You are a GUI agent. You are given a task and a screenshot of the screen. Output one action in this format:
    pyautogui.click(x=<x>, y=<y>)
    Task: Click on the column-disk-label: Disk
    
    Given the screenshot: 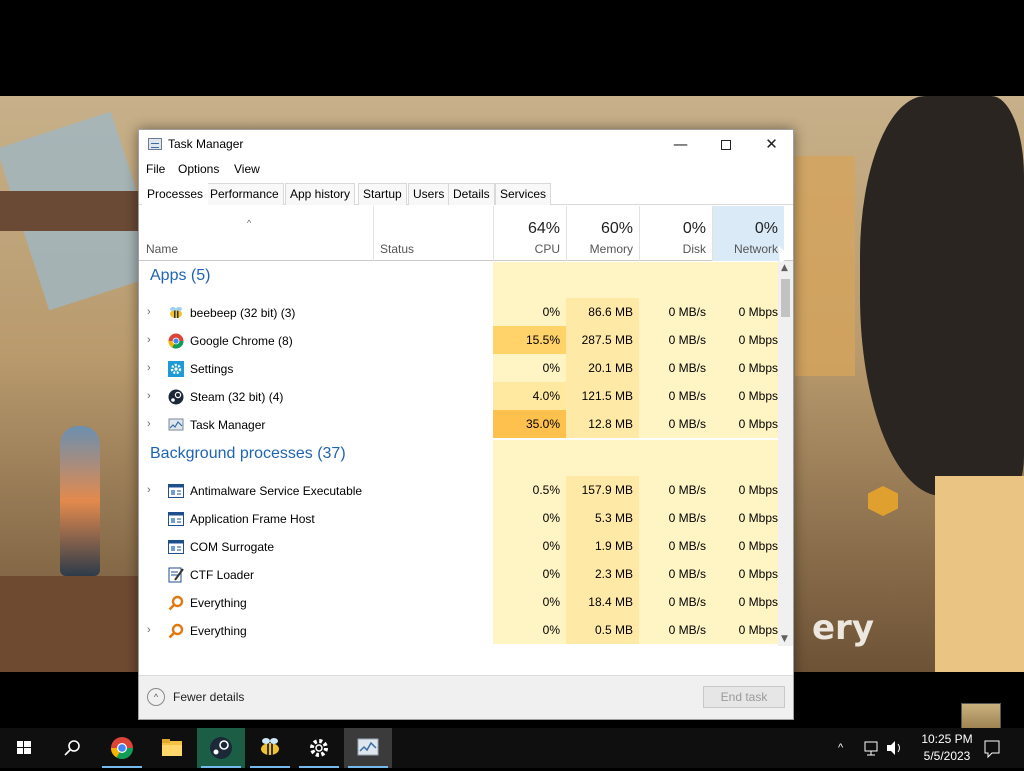 What is the action you would take?
    pyautogui.click(x=694, y=249)
    